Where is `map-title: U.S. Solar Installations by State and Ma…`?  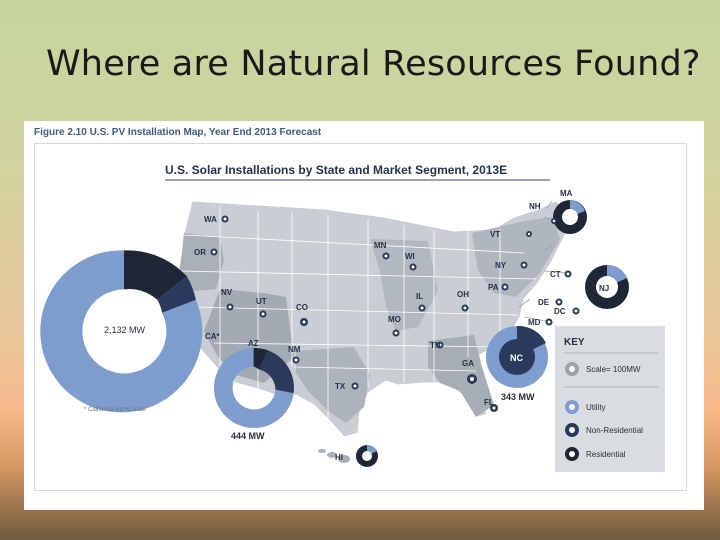 map-title: U.S. Solar Installations by State and Ma… is located at coordinates (336, 170).